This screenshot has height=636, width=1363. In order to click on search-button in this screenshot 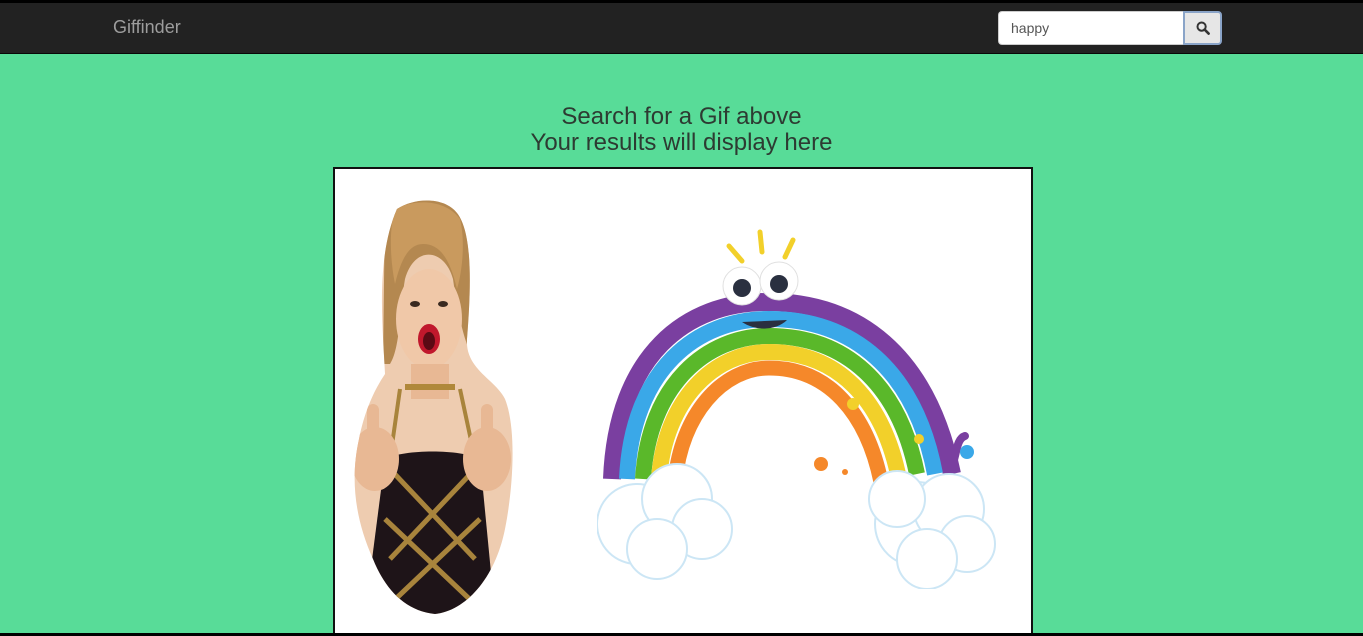, I will do `click(1202, 28)`.